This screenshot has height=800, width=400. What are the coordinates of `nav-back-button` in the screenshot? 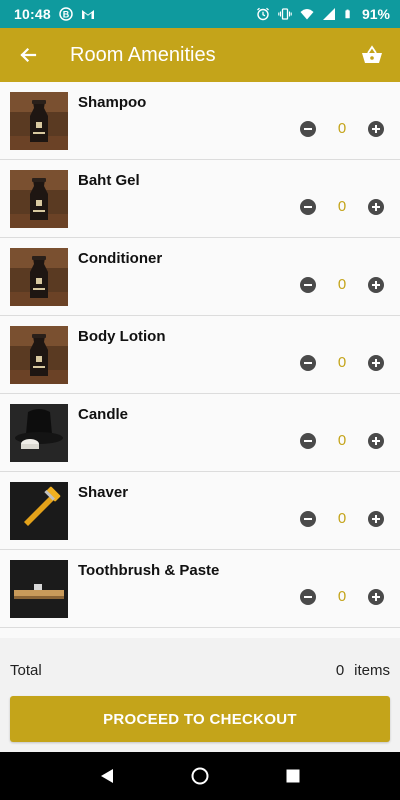 It's located at (107, 776).